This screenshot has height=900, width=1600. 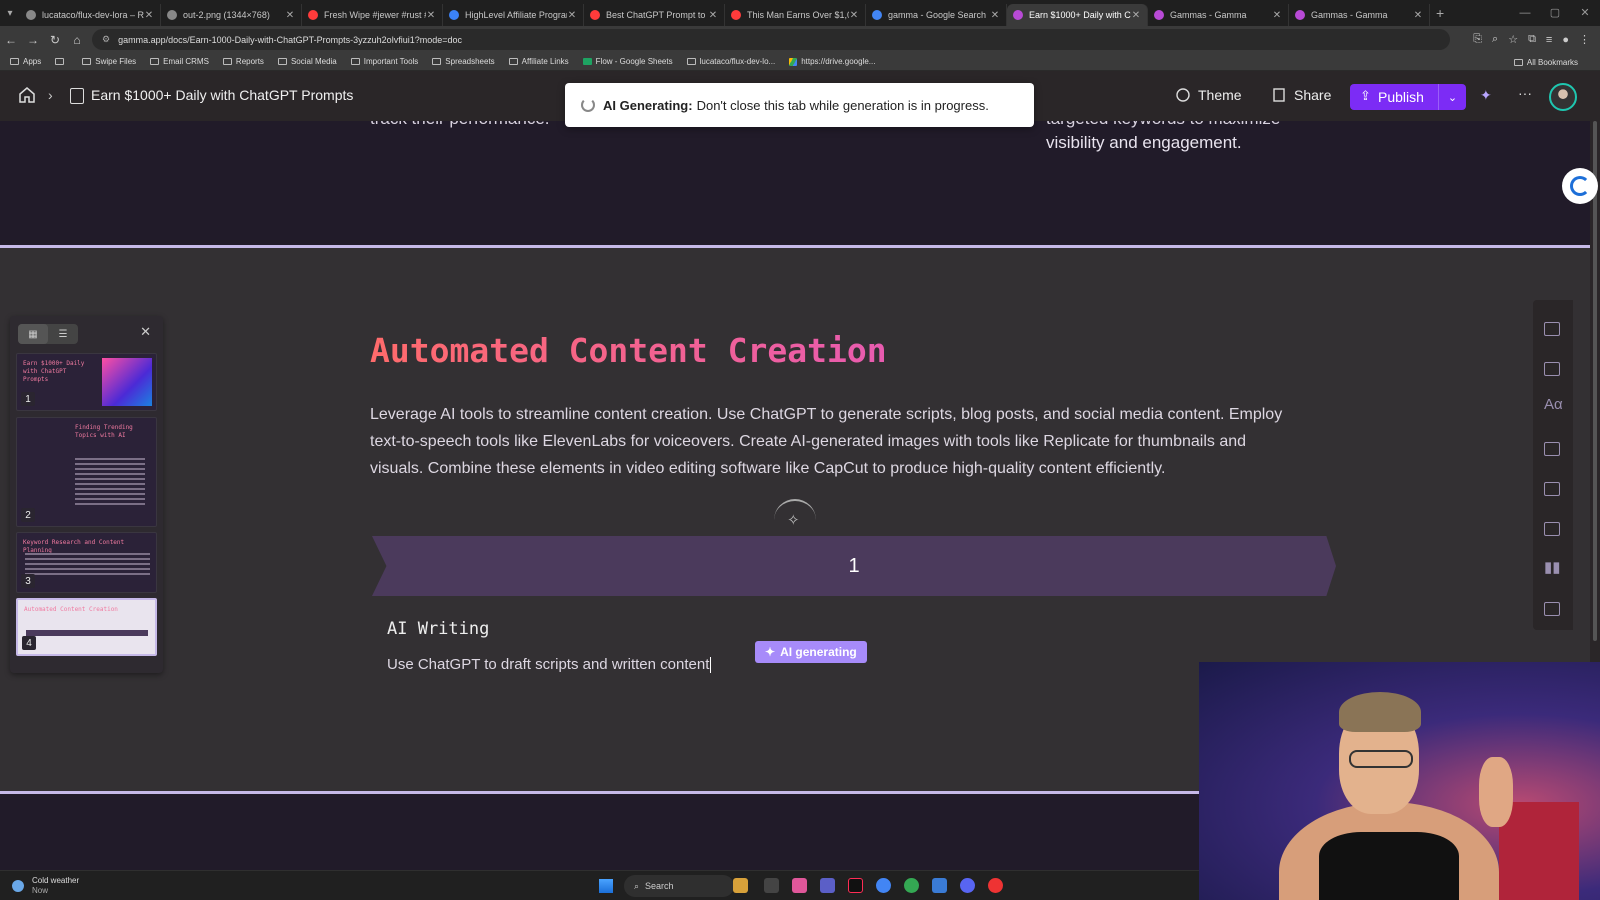 What do you see at coordinates (1545, 62) in the screenshot?
I see `all-bookmarks: All Bookmarks` at bounding box center [1545, 62].